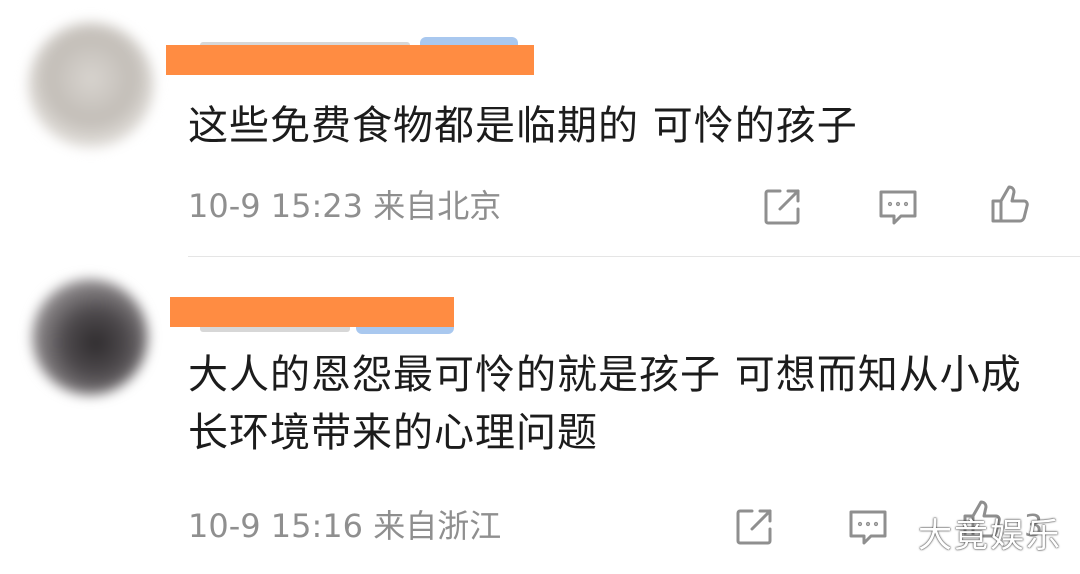 The image size is (1080, 574). What do you see at coordinates (1010, 204) in the screenshot?
I see `thumbs-up-icon` at bounding box center [1010, 204].